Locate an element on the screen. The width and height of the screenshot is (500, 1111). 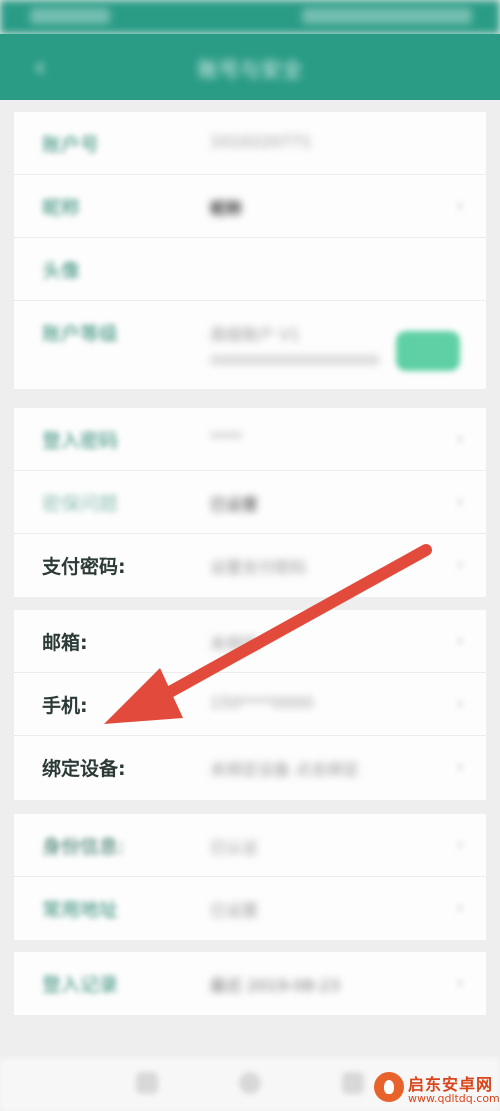
annotation-arrow is located at coordinates (268, 634).